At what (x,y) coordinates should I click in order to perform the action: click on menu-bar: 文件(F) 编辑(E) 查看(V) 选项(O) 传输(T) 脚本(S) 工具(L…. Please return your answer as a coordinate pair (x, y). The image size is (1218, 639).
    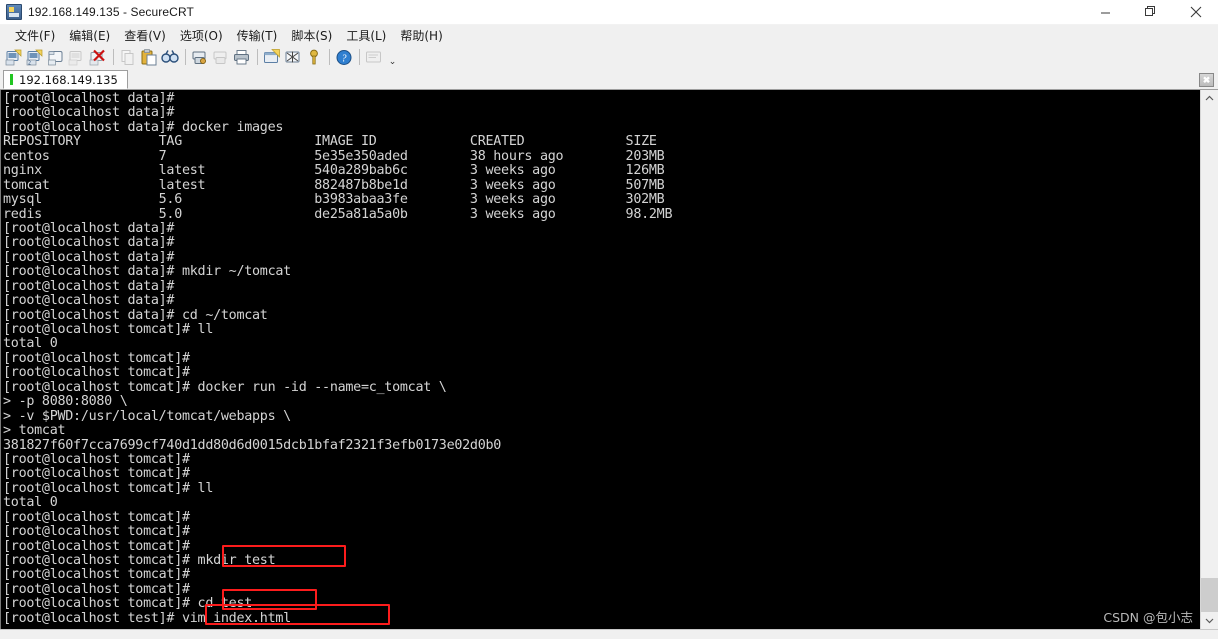
    Looking at the image, I should click on (609, 35).